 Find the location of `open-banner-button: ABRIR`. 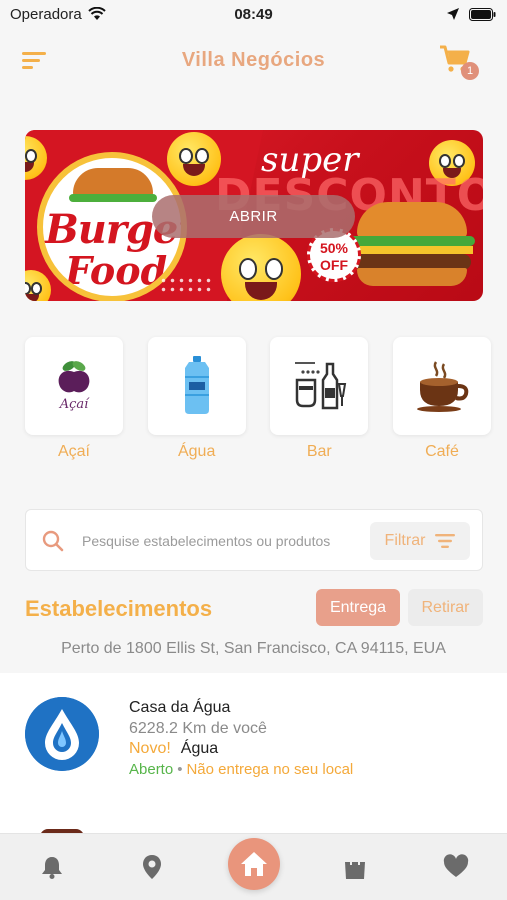

open-banner-button: ABRIR is located at coordinates (253, 216).